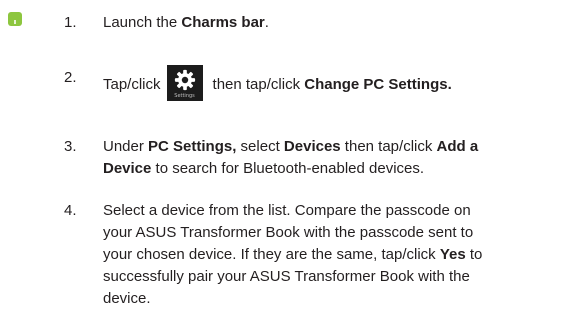 Image resolution: width=581 pixels, height=323 pixels. Describe the element at coordinates (184, 80) in the screenshot. I see `gear-icon` at that location.